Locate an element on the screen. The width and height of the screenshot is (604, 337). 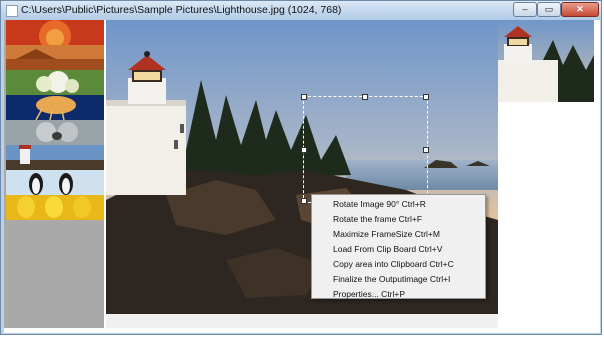
thumbnail-chrysanthemum is located at coordinates (55, 32).